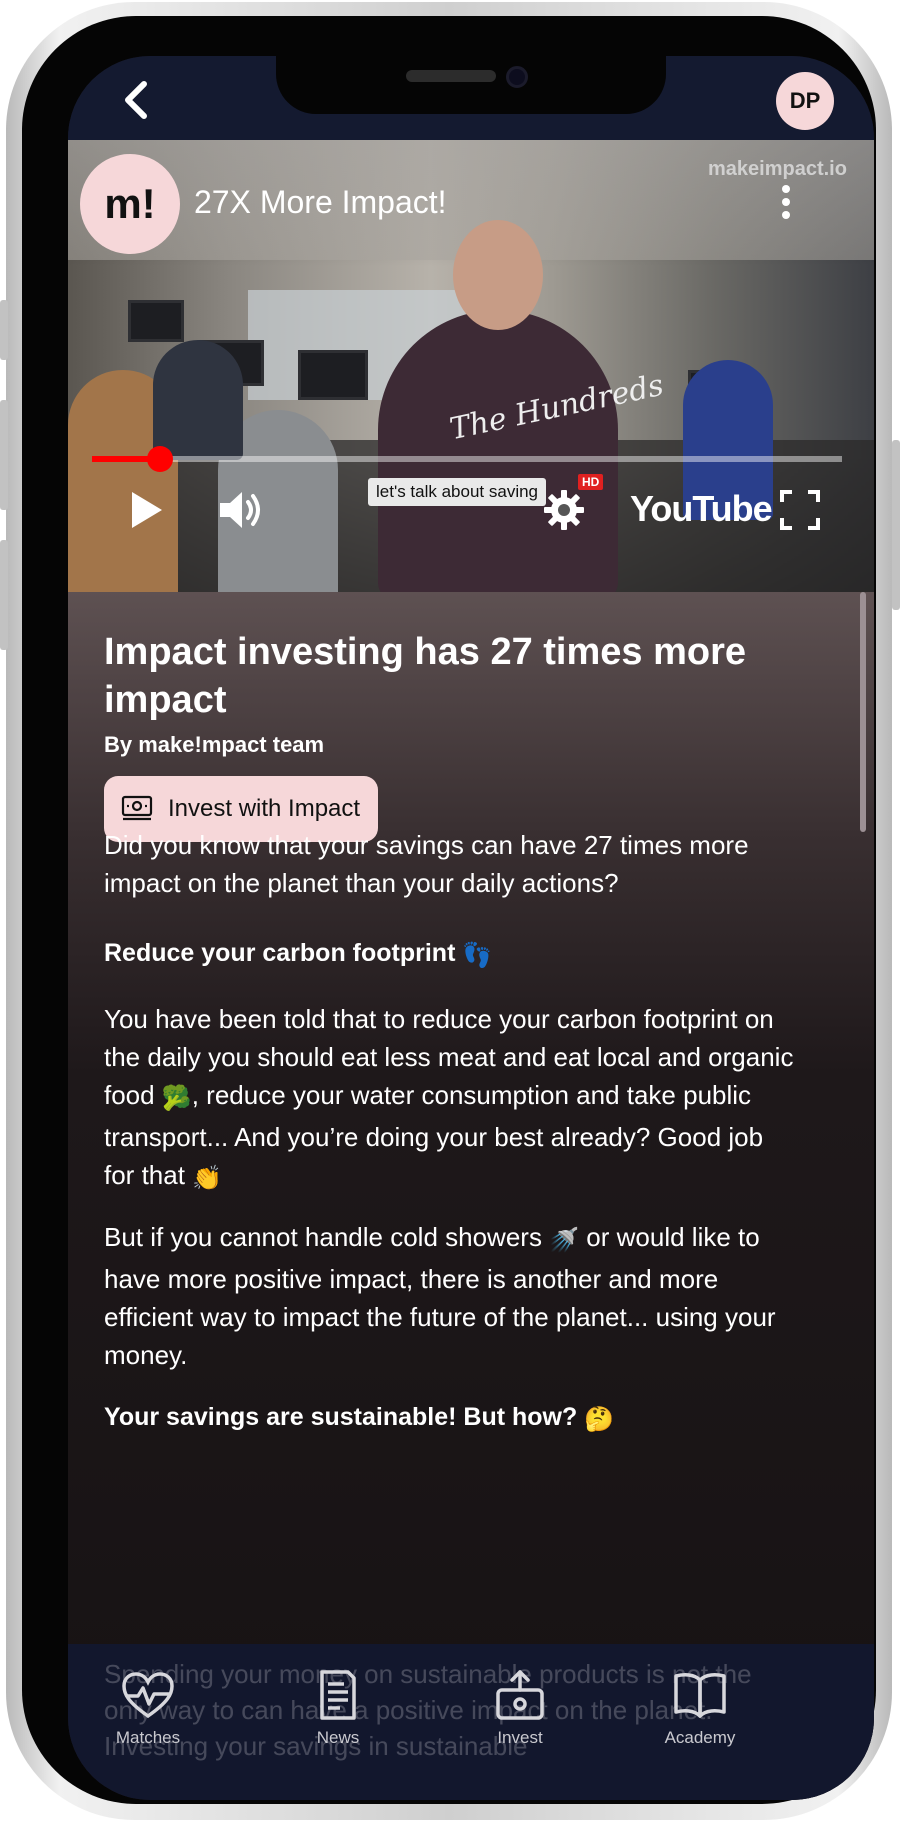 The image size is (900, 1824). What do you see at coordinates (700, 1737) in the screenshot?
I see `nav-label: Academy` at bounding box center [700, 1737].